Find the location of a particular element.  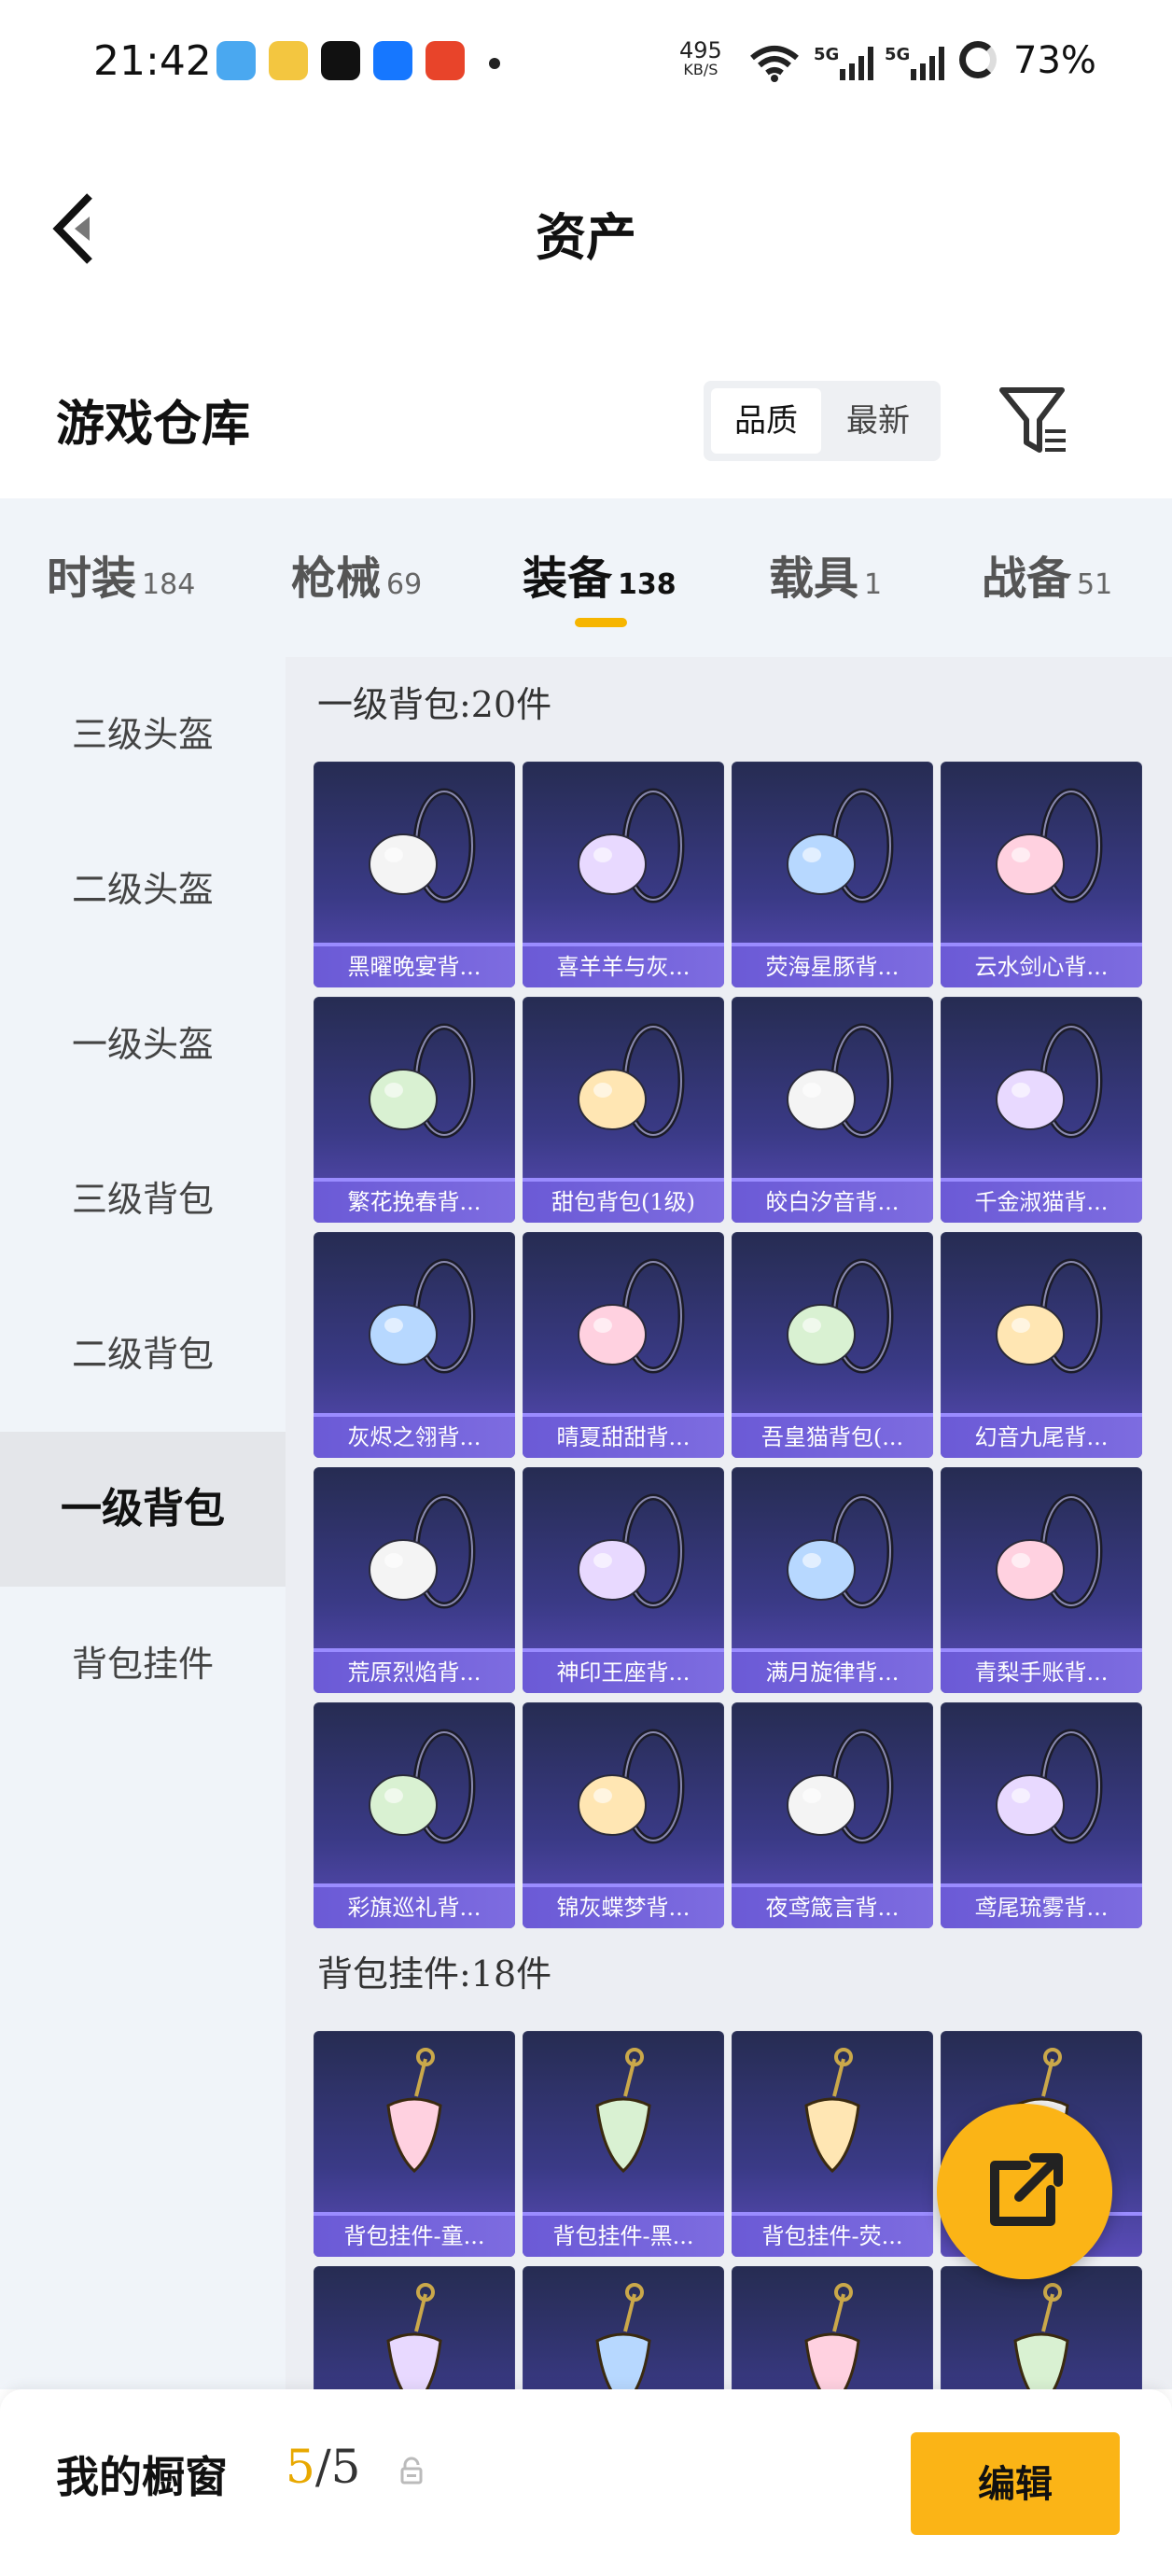

sidebar-item-level2-backpack: 二级背包 is located at coordinates (143, 1354).